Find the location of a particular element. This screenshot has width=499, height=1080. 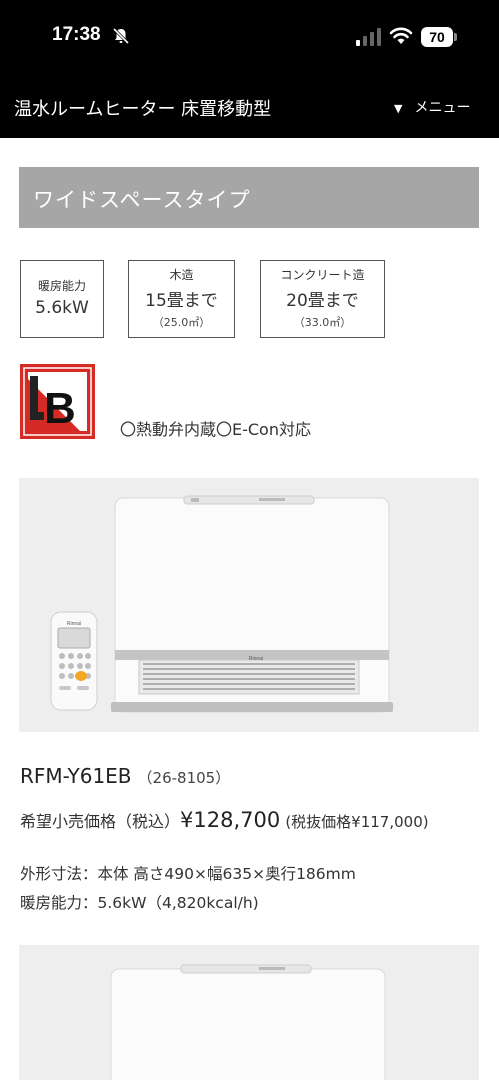

heater-illustration: Rinnai Rinnai is located at coordinates (221, 604).